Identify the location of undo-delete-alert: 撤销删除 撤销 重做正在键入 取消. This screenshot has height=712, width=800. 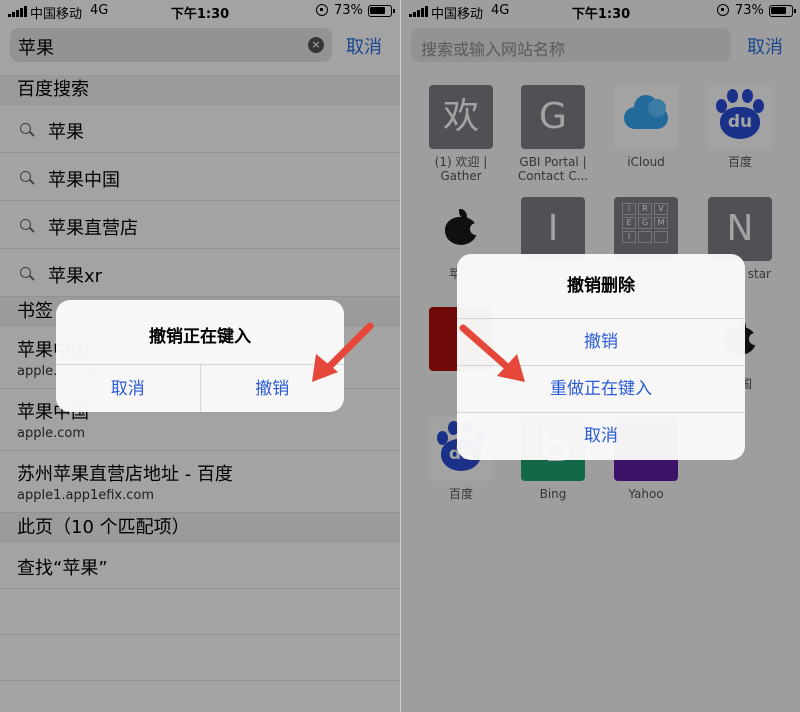
(601, 357).